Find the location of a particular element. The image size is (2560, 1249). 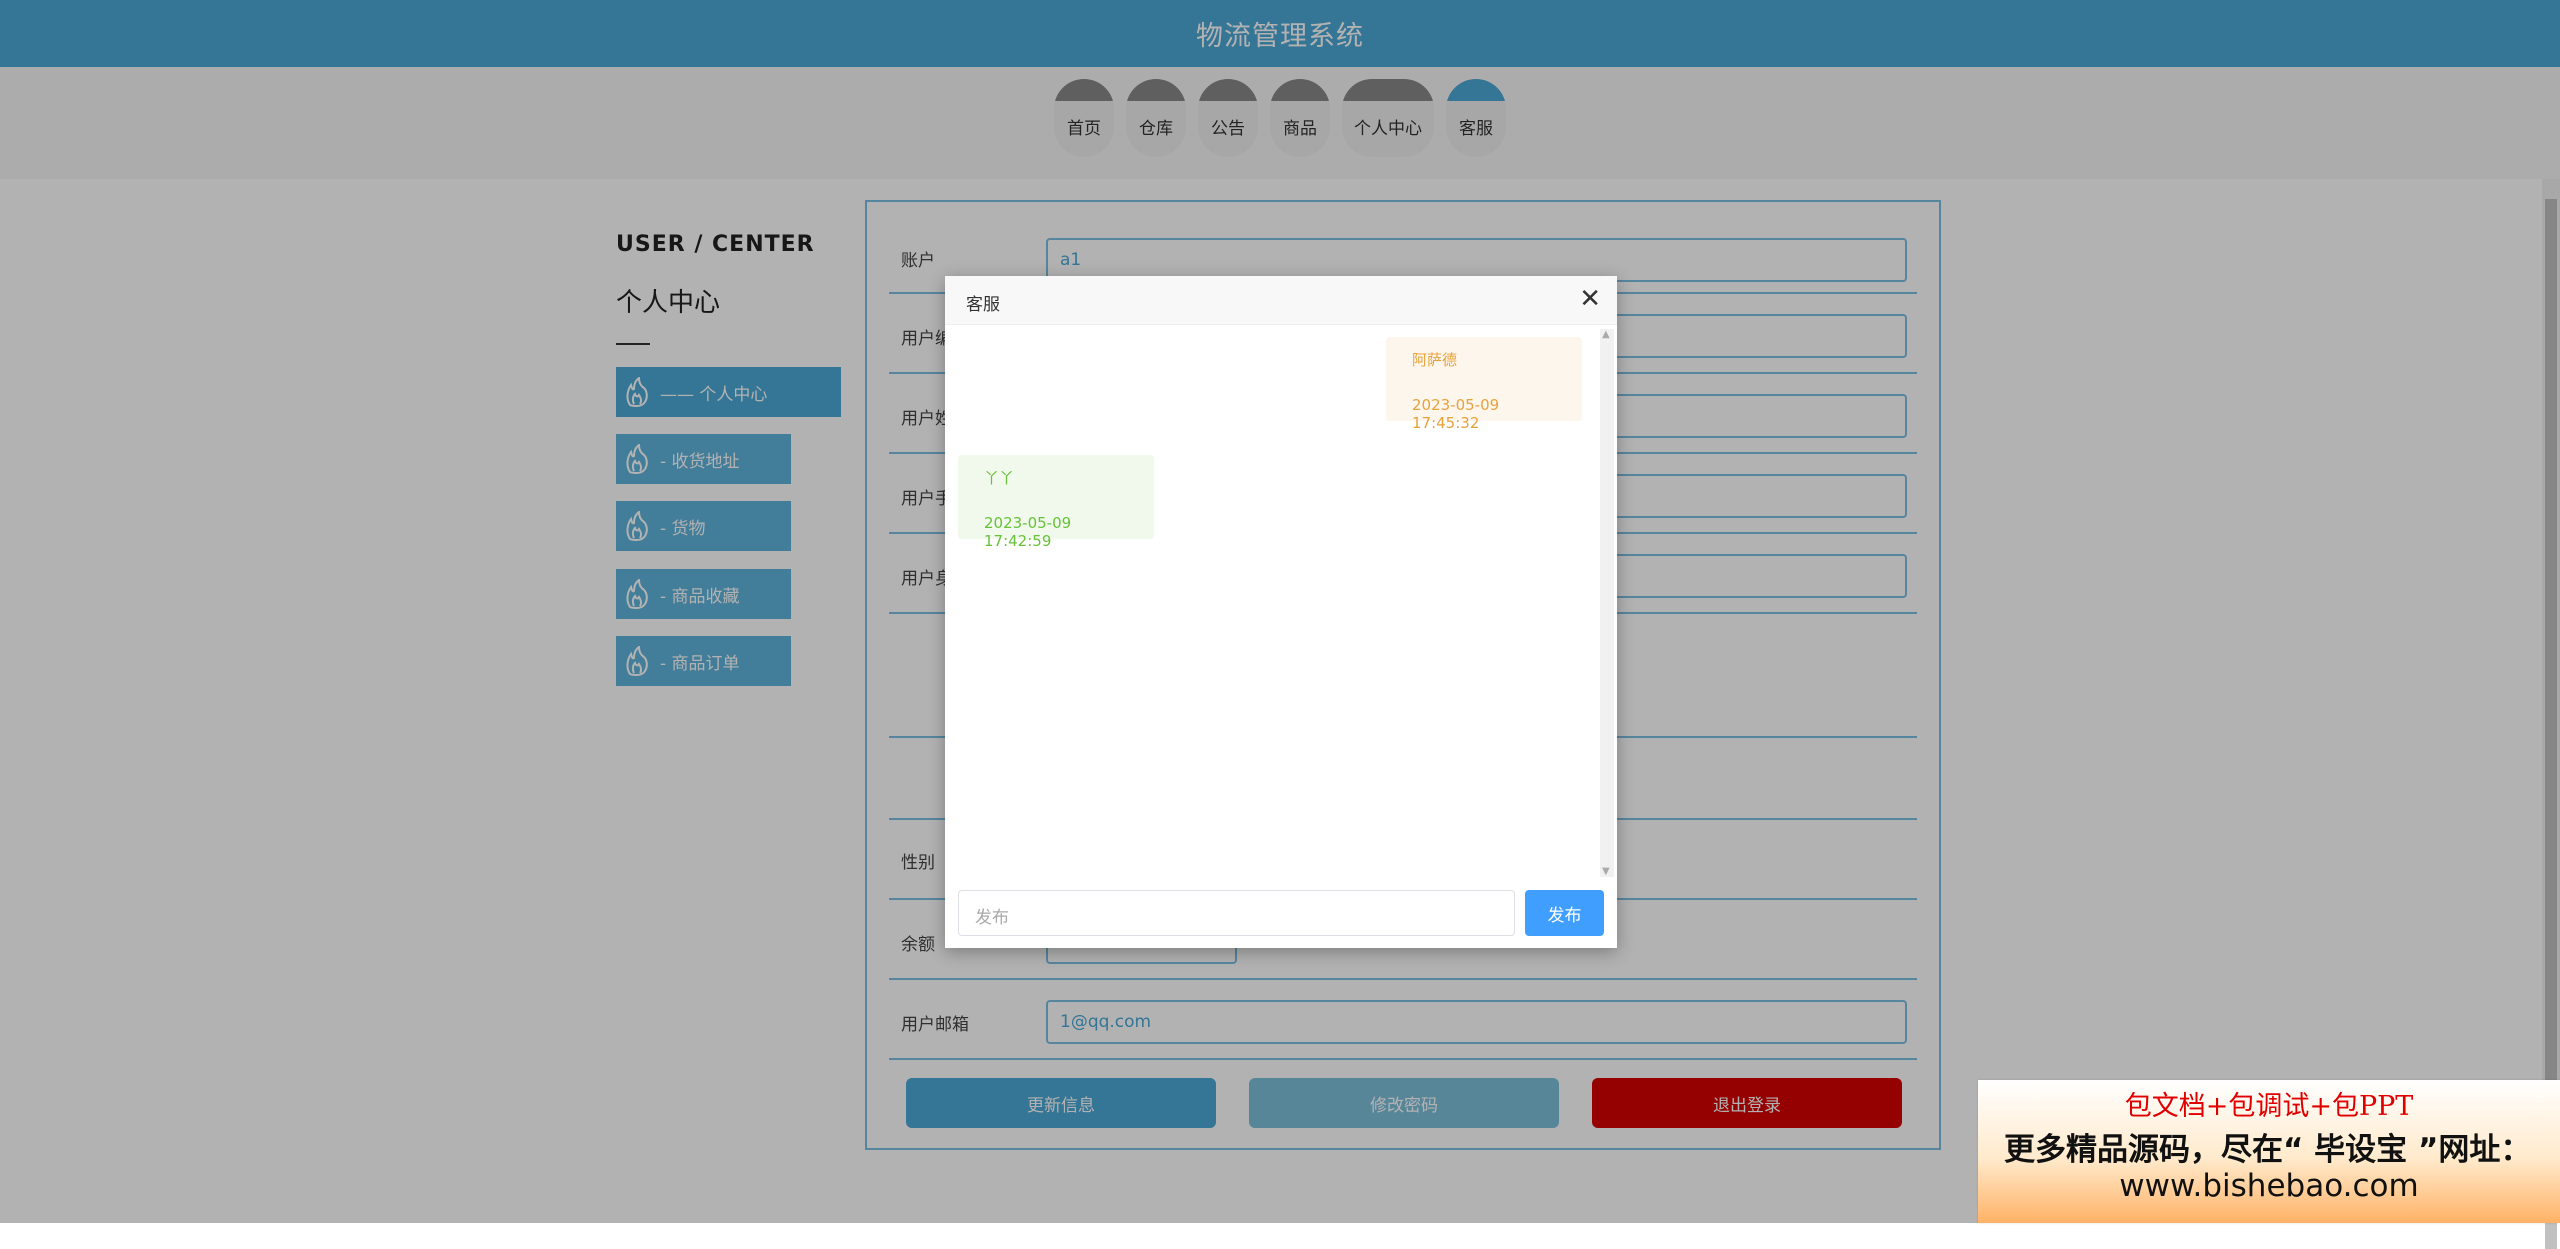

ad-url: www.bishebao.com is located at coordinates (2269, 1186).